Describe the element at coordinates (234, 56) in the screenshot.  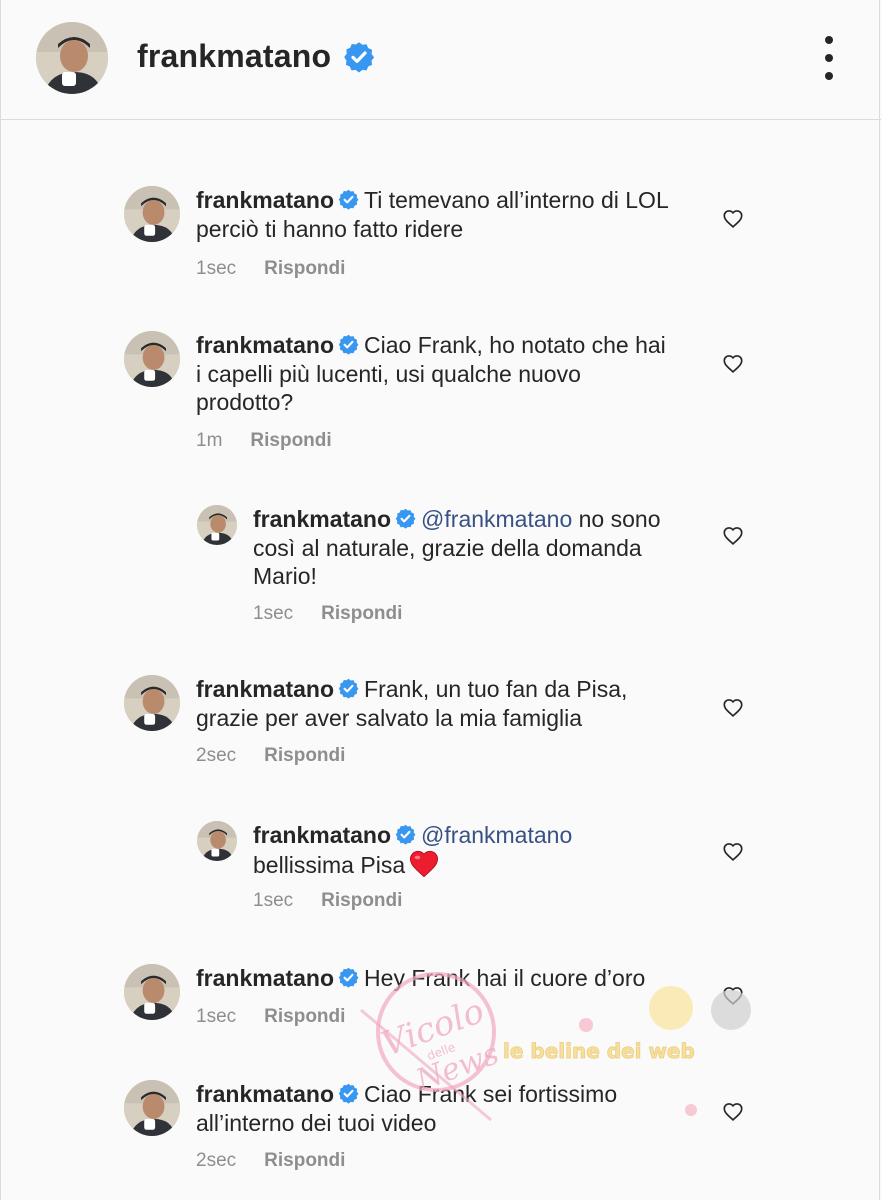
I see `header-username: frankmatano` at that location.